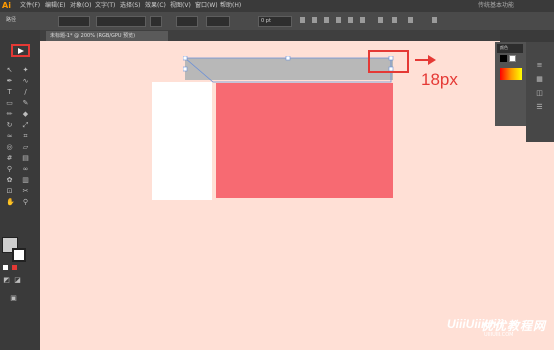 This screenshot has height=350, width=554. What do you see at coordinates (539, 79) in the screenshot?
I see `transform-panel-icon: ▦` at bounding box center [539, 79].